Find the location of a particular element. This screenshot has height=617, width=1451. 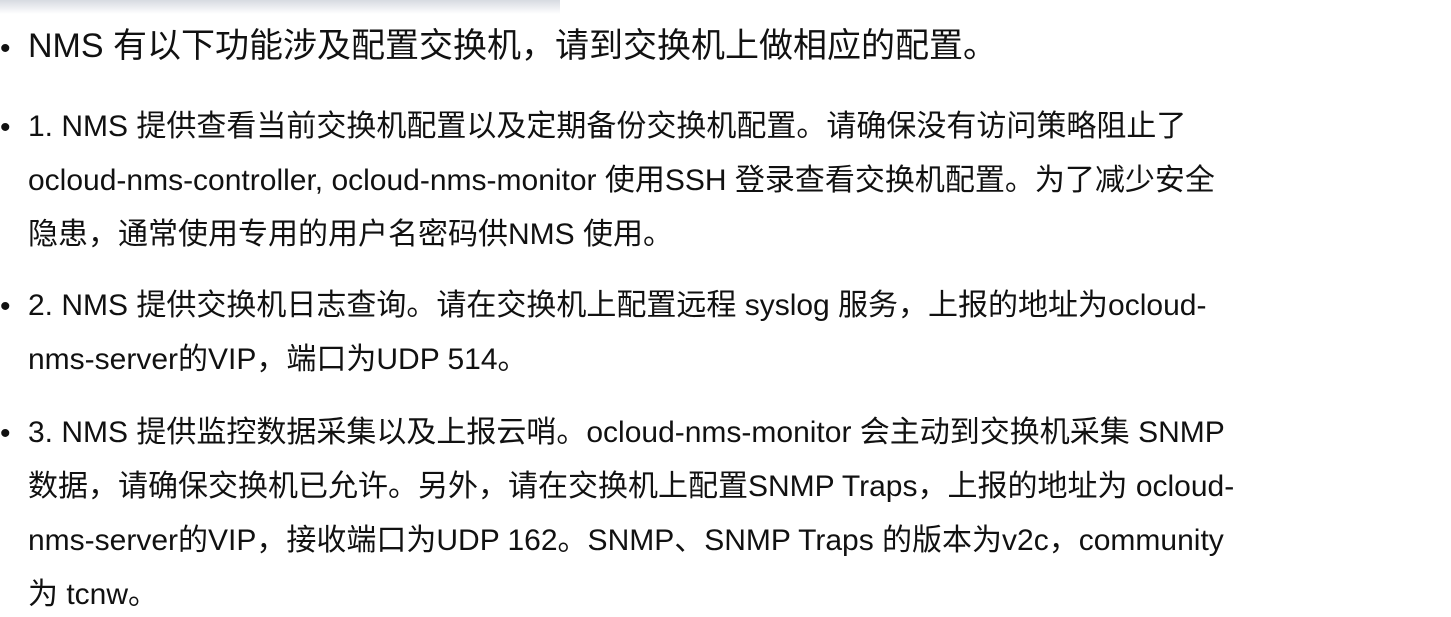

list-item-3-line-4: 为 tcnw。 is located at coordinates (93, 594).